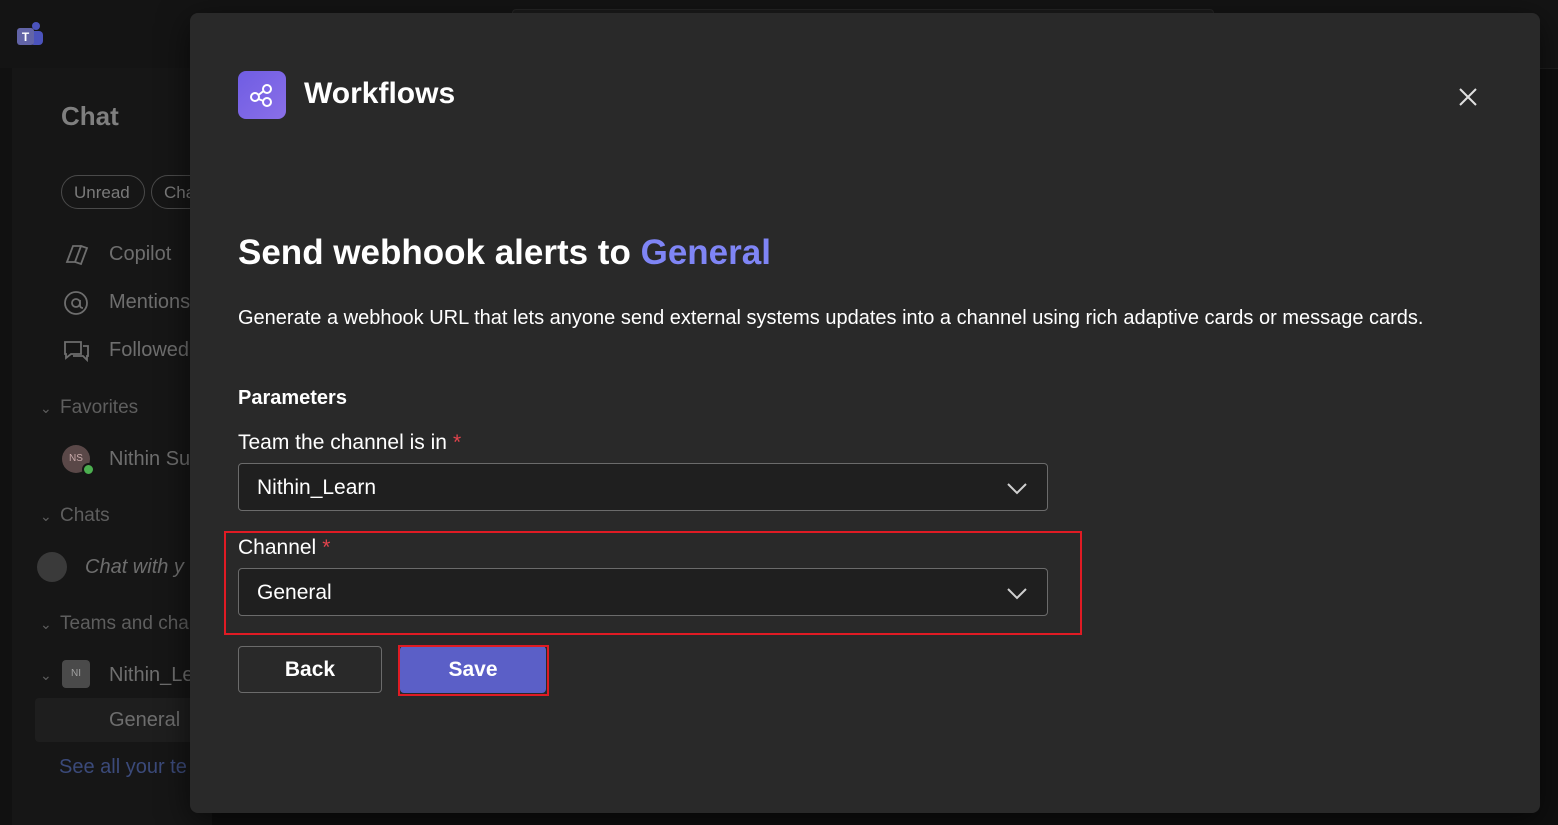 Image resolution: width=1558 pixels, height=825 pixels. Describe the element at coordinates (262, 95) in the screenshot. I see `workflows-icon` at that location.